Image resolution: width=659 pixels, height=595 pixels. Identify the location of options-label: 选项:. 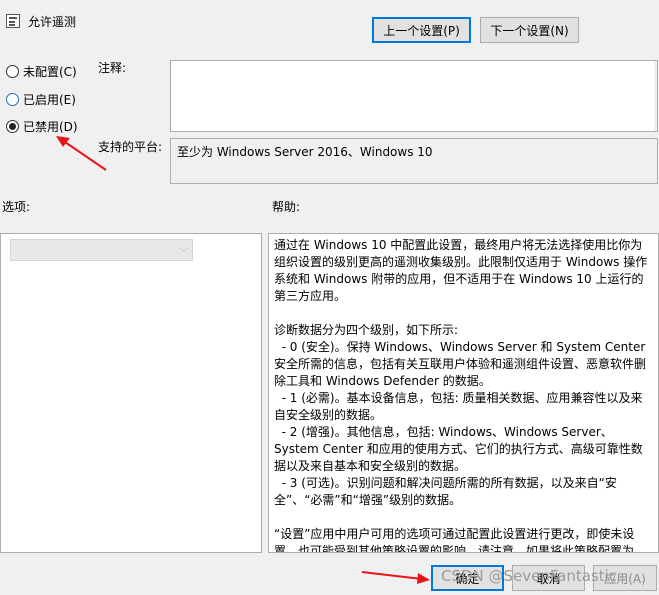
(16, 207).